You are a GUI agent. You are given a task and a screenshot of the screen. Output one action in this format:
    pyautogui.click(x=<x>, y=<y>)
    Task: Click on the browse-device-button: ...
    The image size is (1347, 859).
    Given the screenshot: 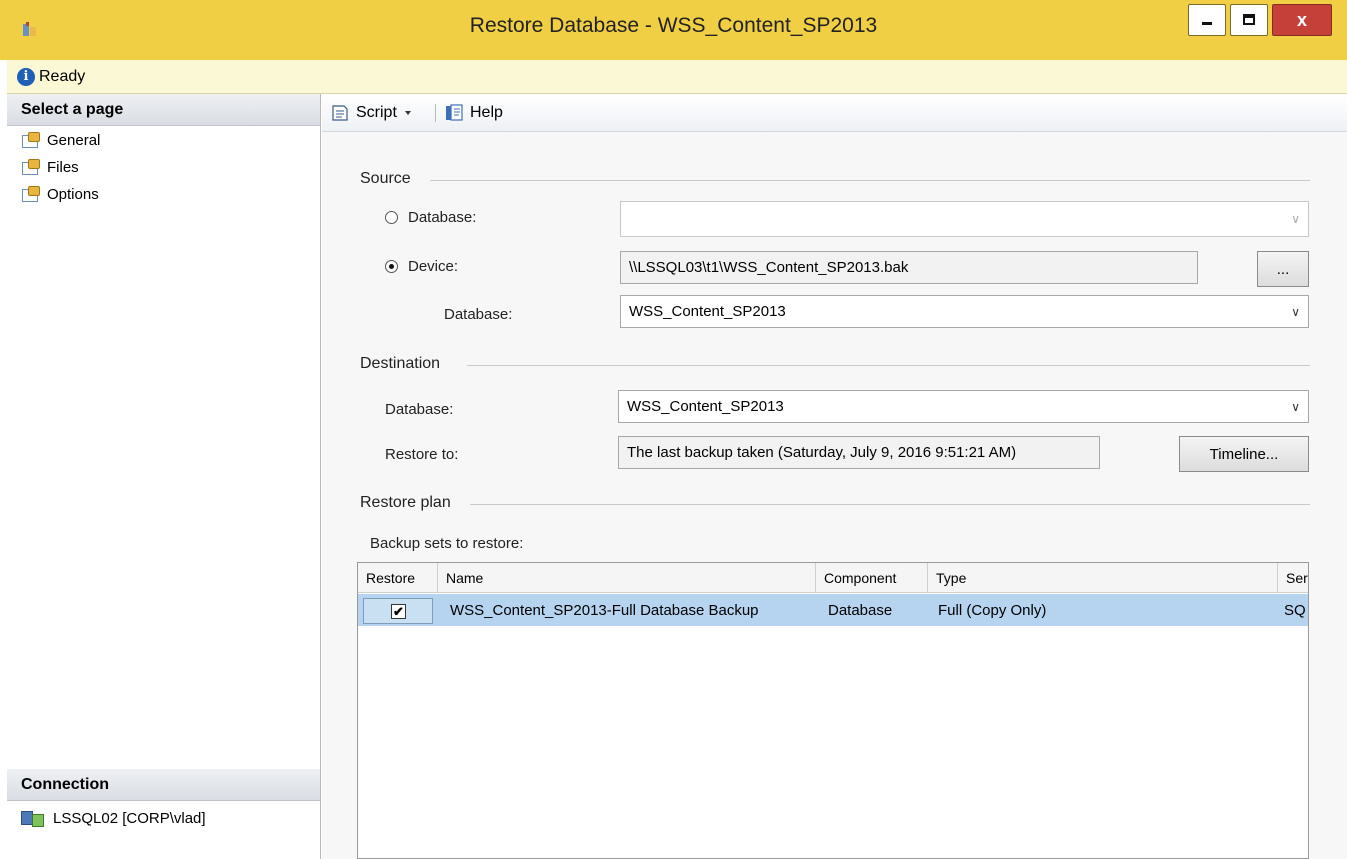 What is the action you would take?
    pyautogui.click(x=1283, y=269)
    